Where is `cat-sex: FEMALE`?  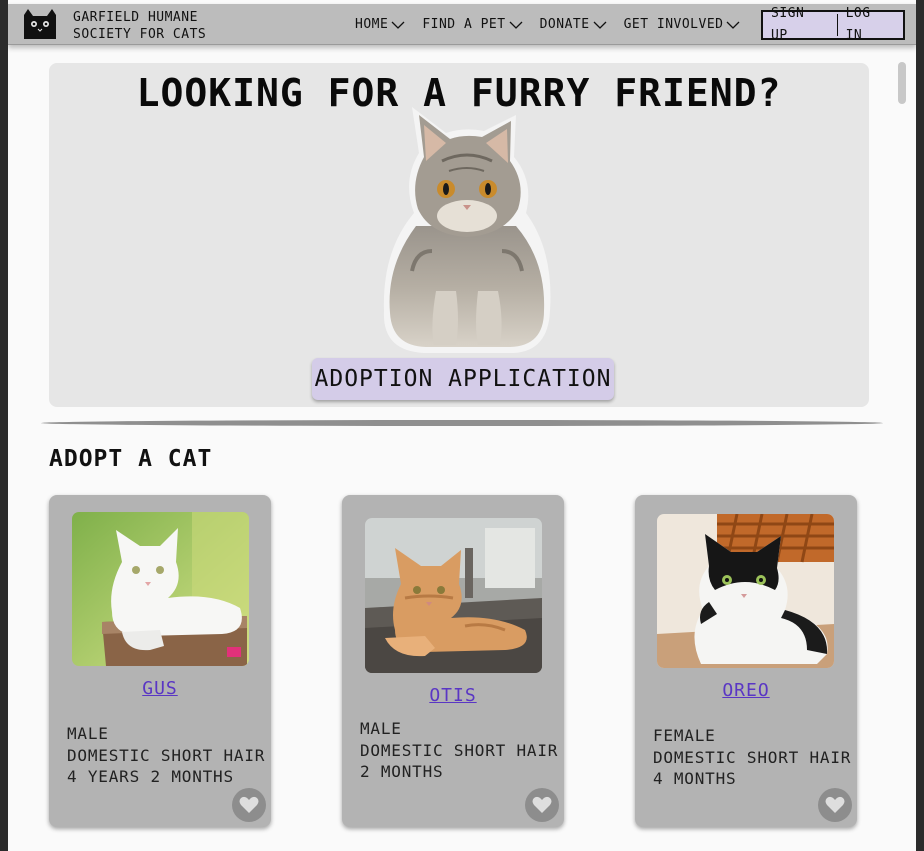
cat-sex: FEMALE is located at coordinates (684, 735).